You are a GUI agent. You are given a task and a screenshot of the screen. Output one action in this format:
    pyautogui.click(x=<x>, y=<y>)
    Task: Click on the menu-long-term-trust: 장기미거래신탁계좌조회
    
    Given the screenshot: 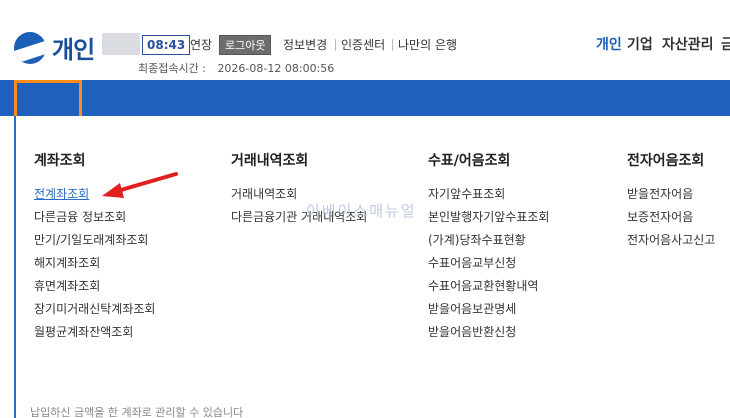 What is the action you would take?
    pyautogui.click(x=94, y=309)
    